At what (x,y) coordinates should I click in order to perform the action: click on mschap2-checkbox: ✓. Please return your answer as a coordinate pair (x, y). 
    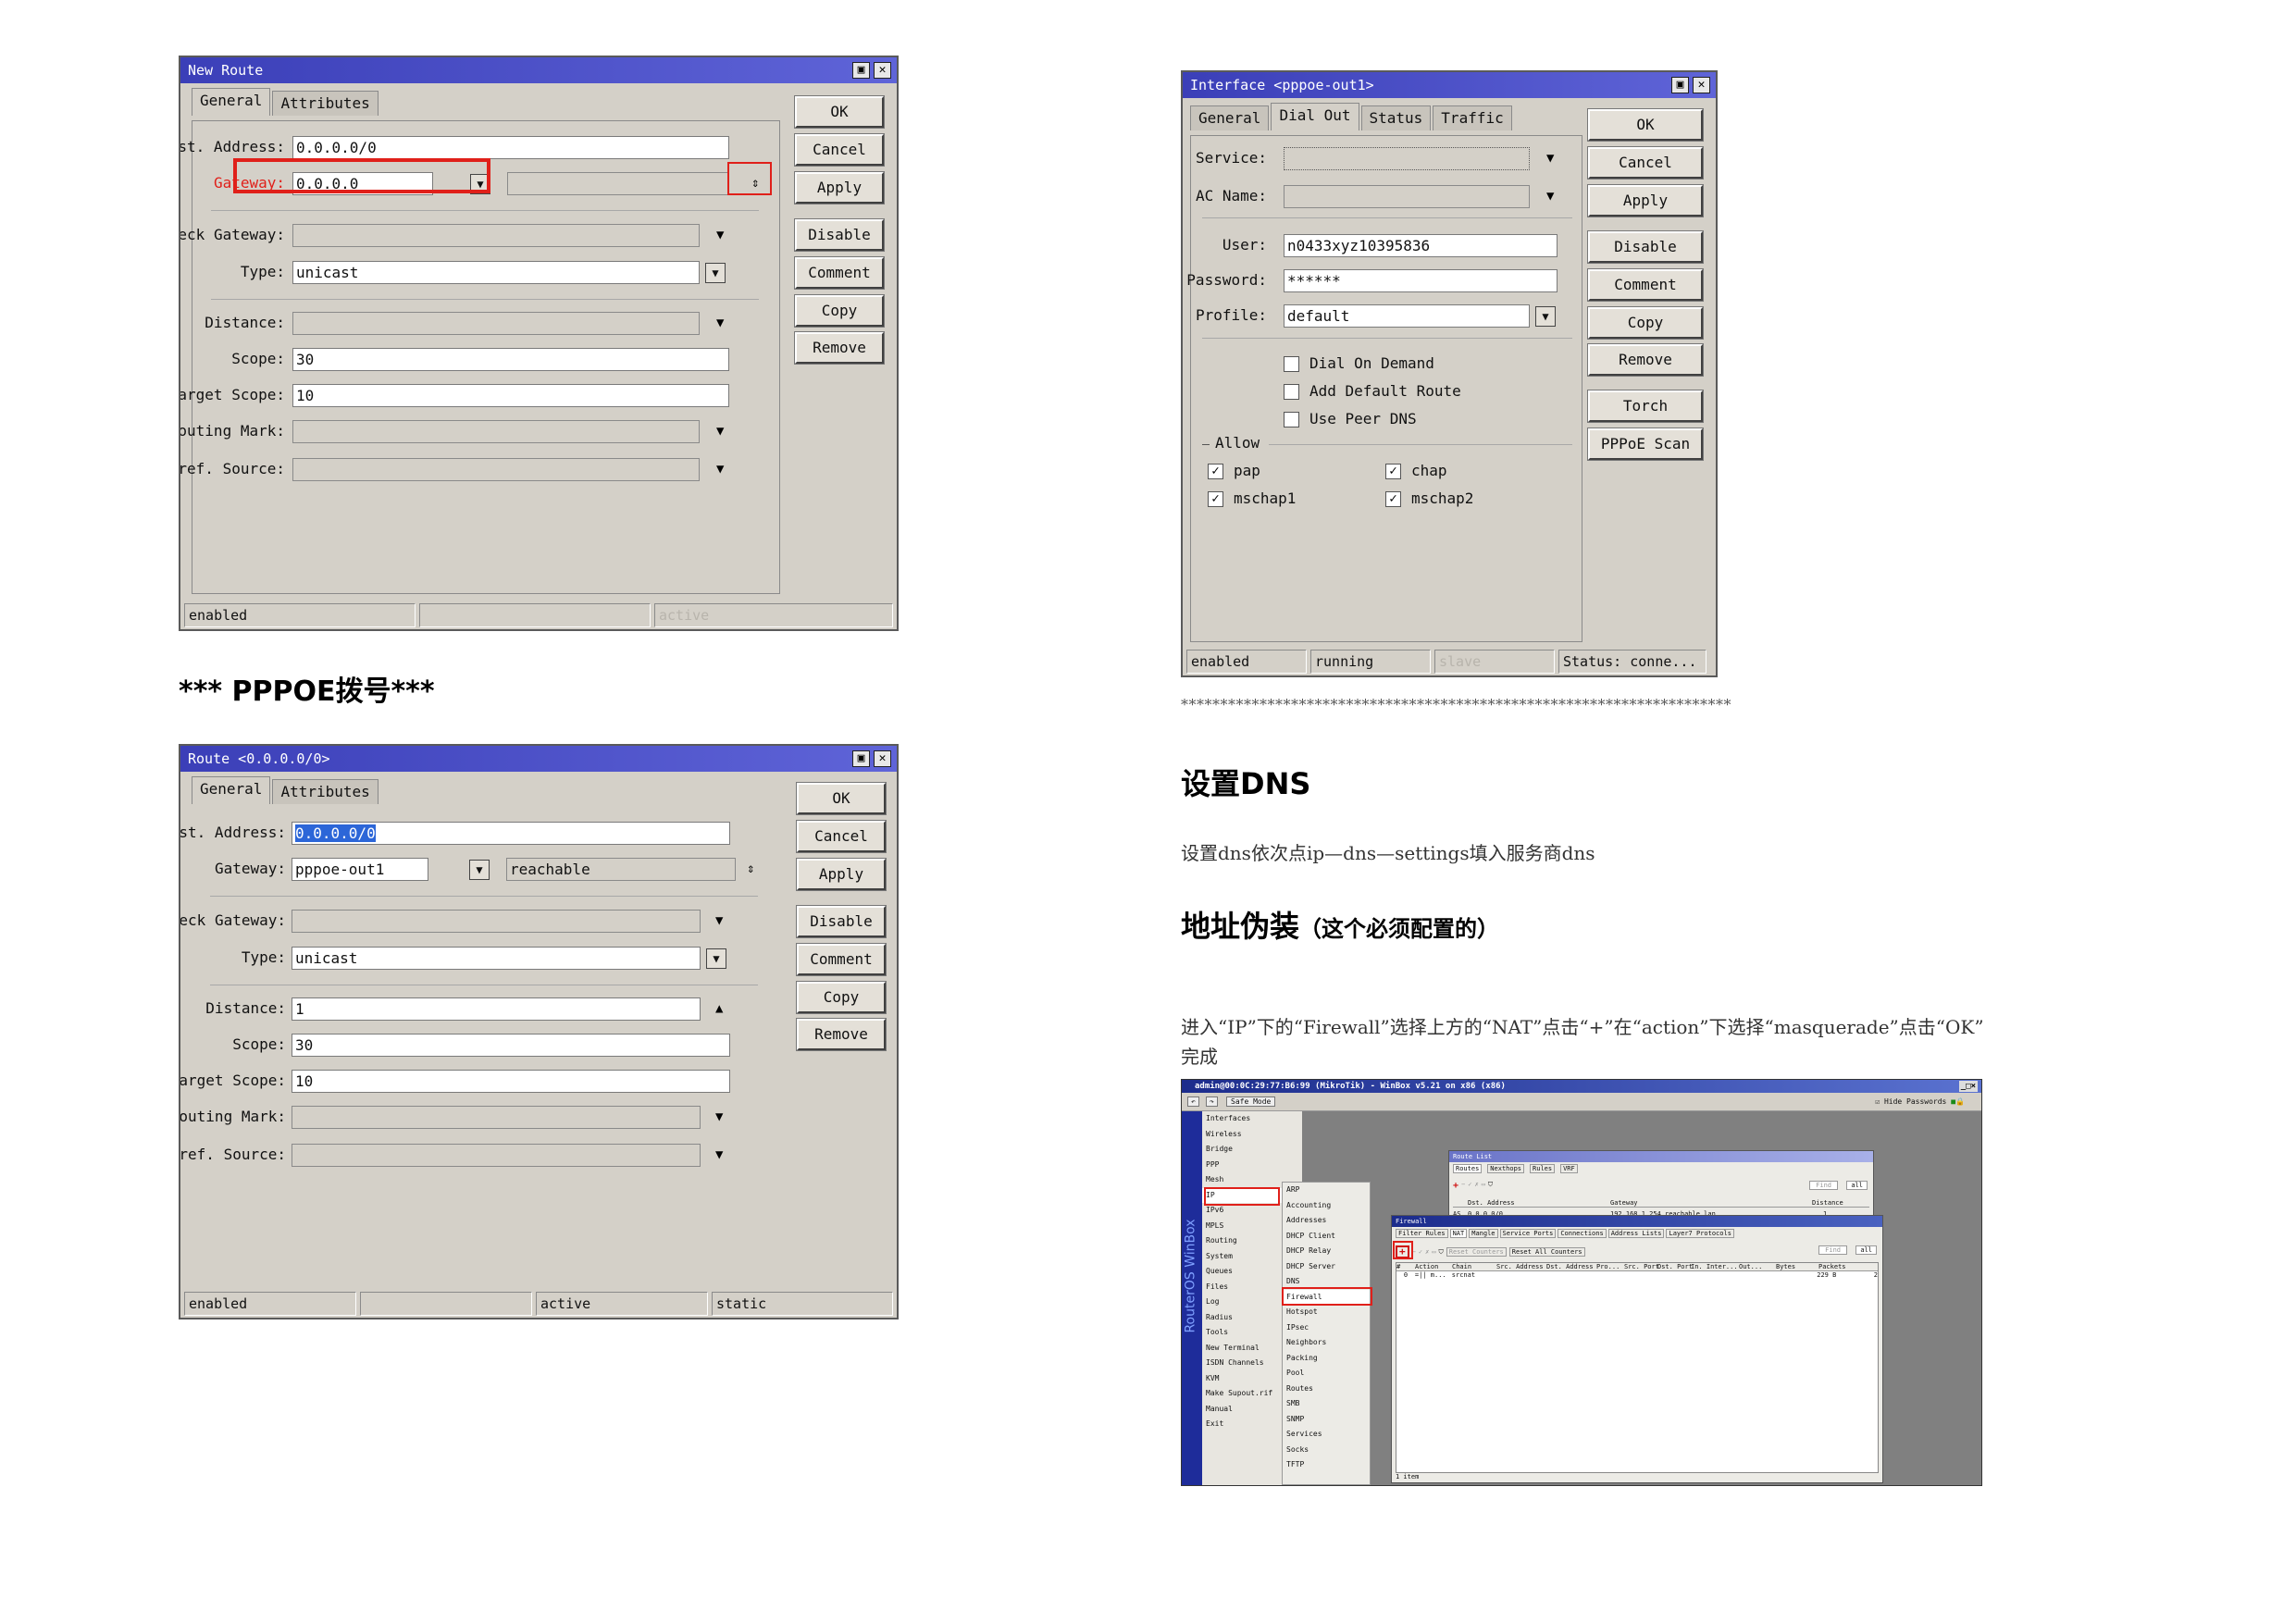
    Looking at the image, I should click on (1393, 499).